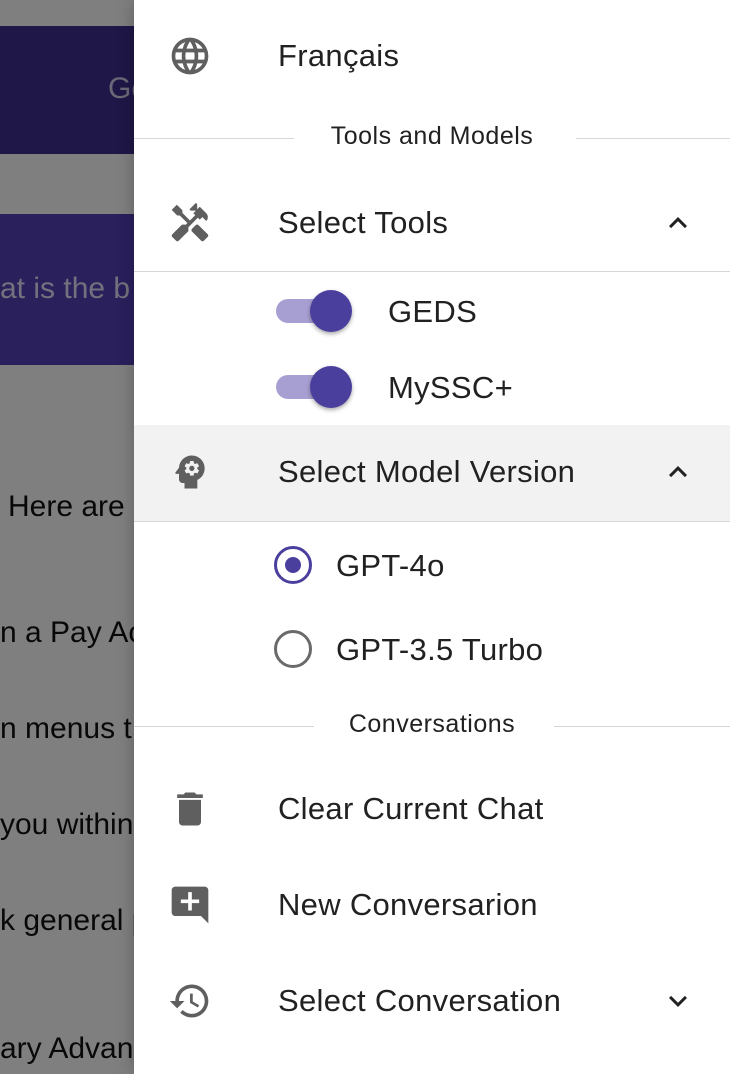 This screenshot has width=730, height=1074. I want to click on select-conversation-header: Select Conversation, so click(432, 1001).